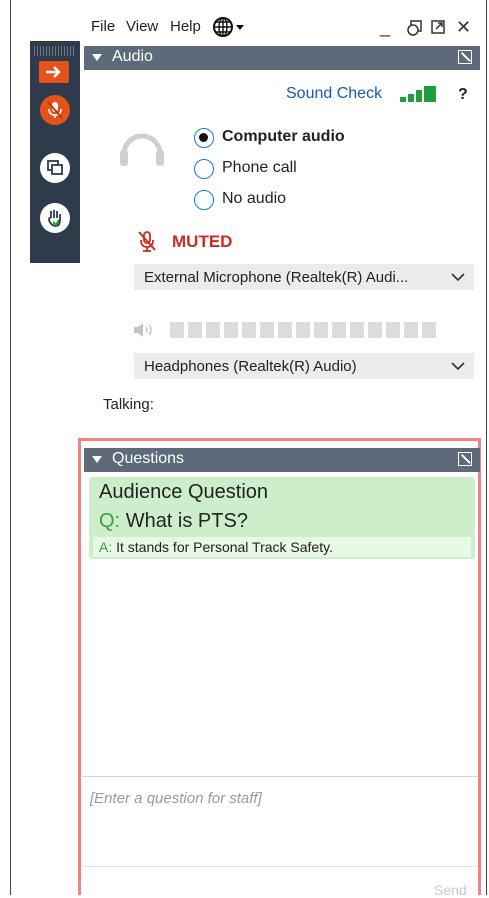  Describe the element at coordinates (55, 51) in the screenshot. I see `drag-grip` at that location.